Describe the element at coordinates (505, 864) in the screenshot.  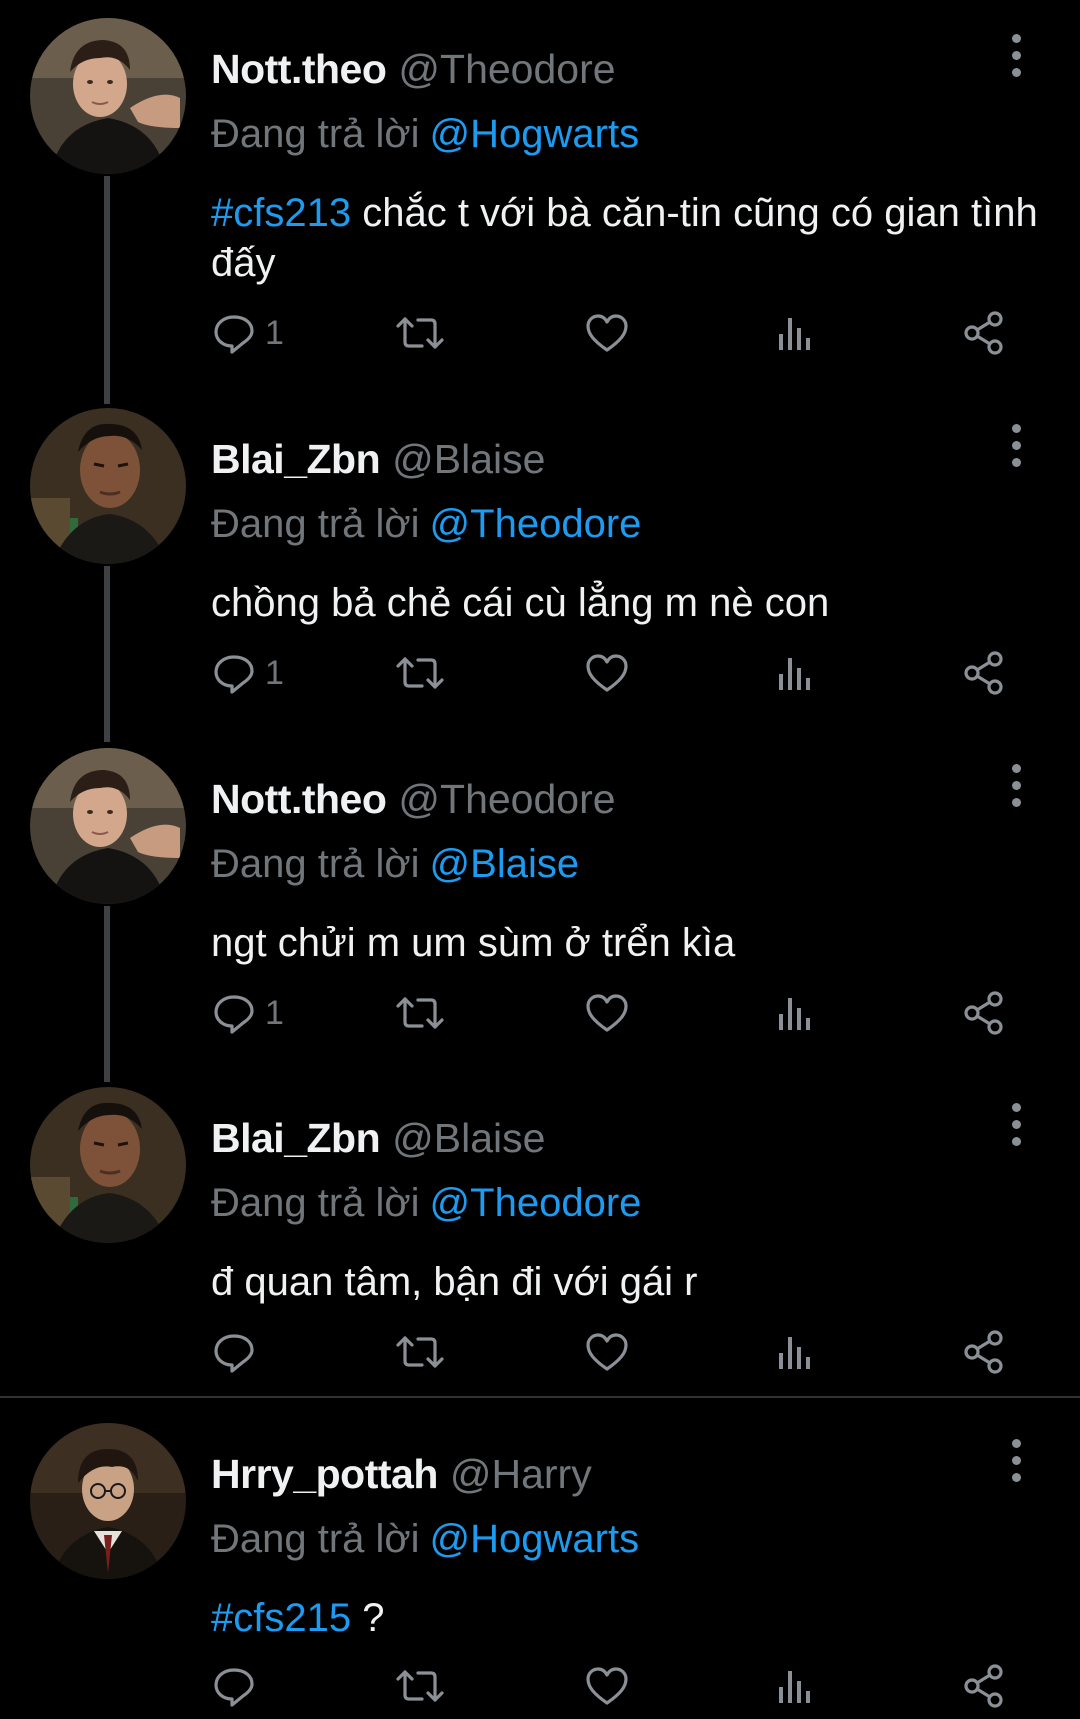
I see `replying-to-mention: @Blaise` at that location.